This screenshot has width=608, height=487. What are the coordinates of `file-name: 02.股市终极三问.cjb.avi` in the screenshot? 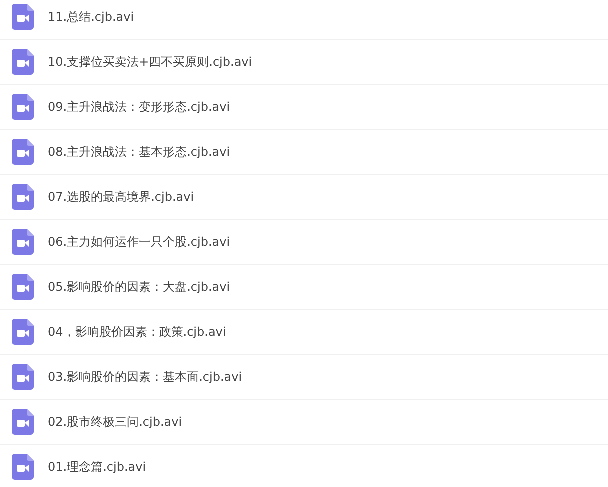 It's located at (115, 422).